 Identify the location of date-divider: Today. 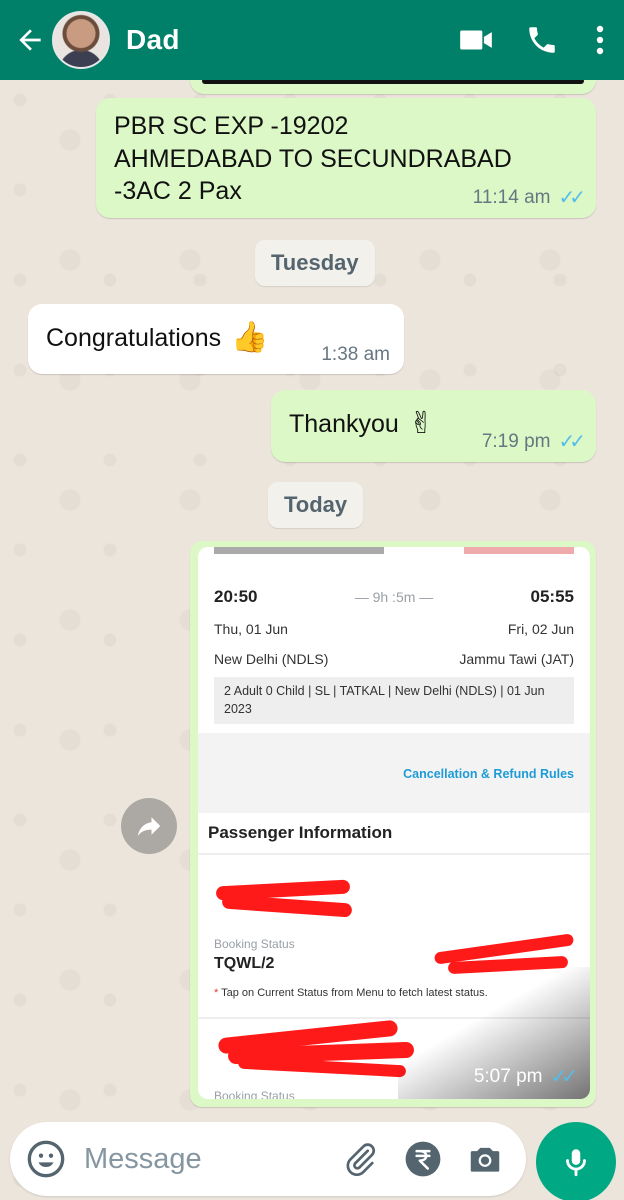
(316, 505).